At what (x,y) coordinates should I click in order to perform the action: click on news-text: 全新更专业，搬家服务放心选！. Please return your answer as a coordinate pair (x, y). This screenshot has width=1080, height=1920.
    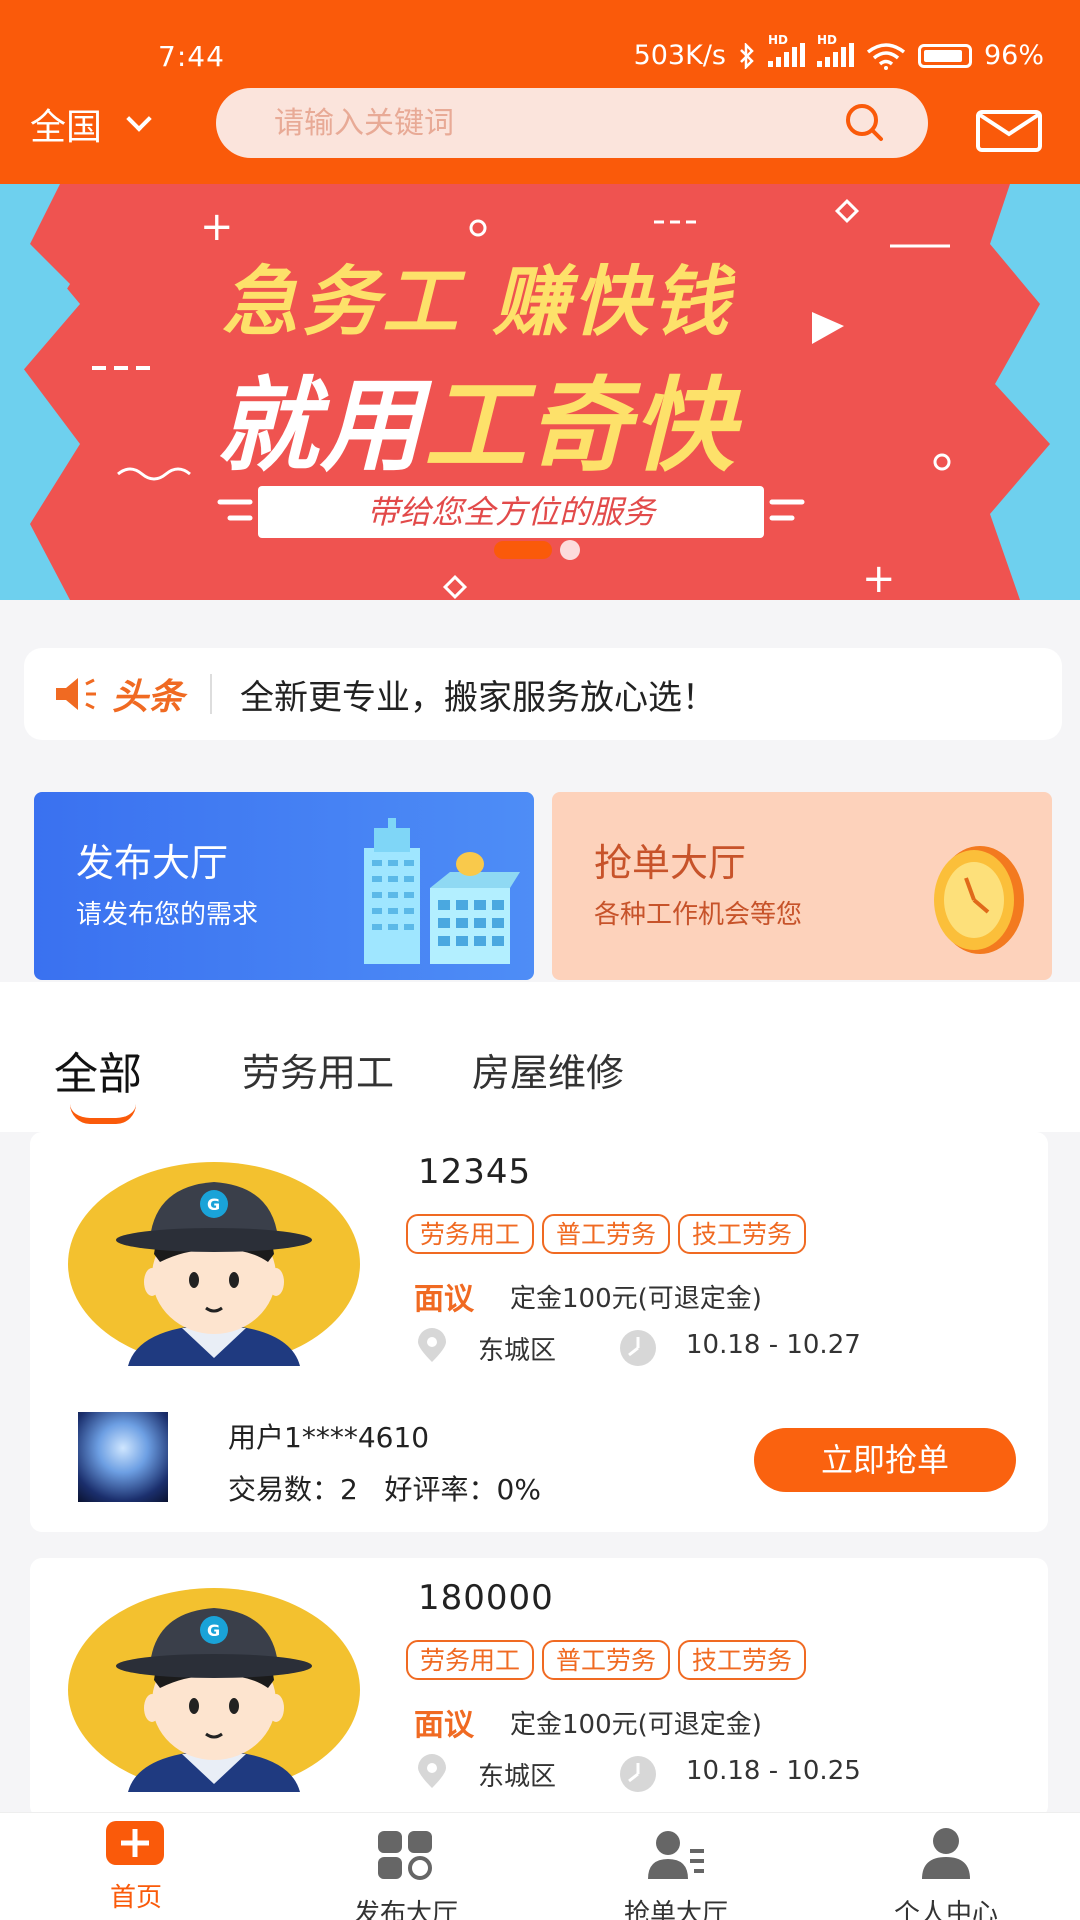
    Looking at the image, I should click on (478, 694).